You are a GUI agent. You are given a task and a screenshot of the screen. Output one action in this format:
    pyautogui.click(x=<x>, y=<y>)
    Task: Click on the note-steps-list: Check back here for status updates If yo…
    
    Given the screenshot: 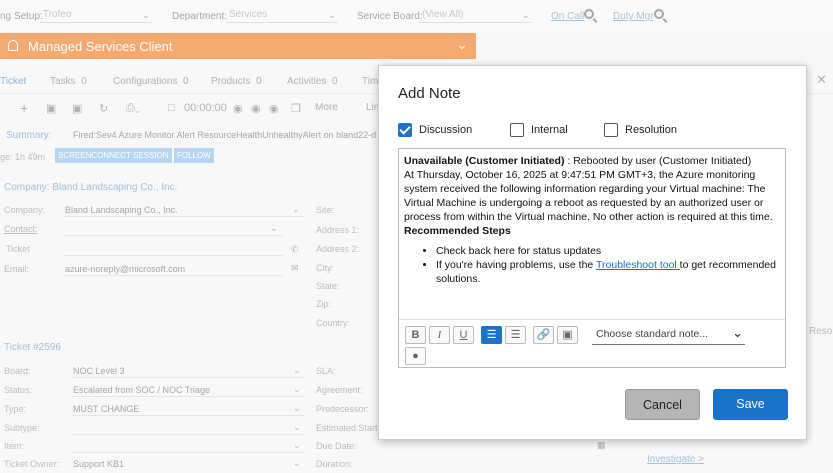 What is the action you would take?
    pyautogui.click(x=610, y=265)
    